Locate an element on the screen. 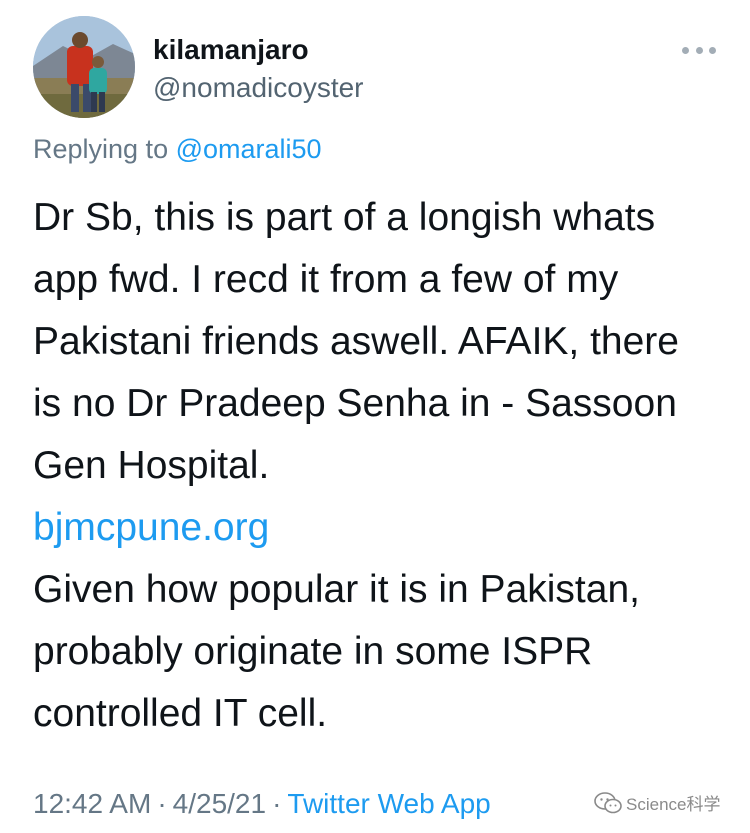 Image resolution: width=750 pixels, height=833 pixels. reply-to-link: @omarali50 is located at coordinates (249, 149).